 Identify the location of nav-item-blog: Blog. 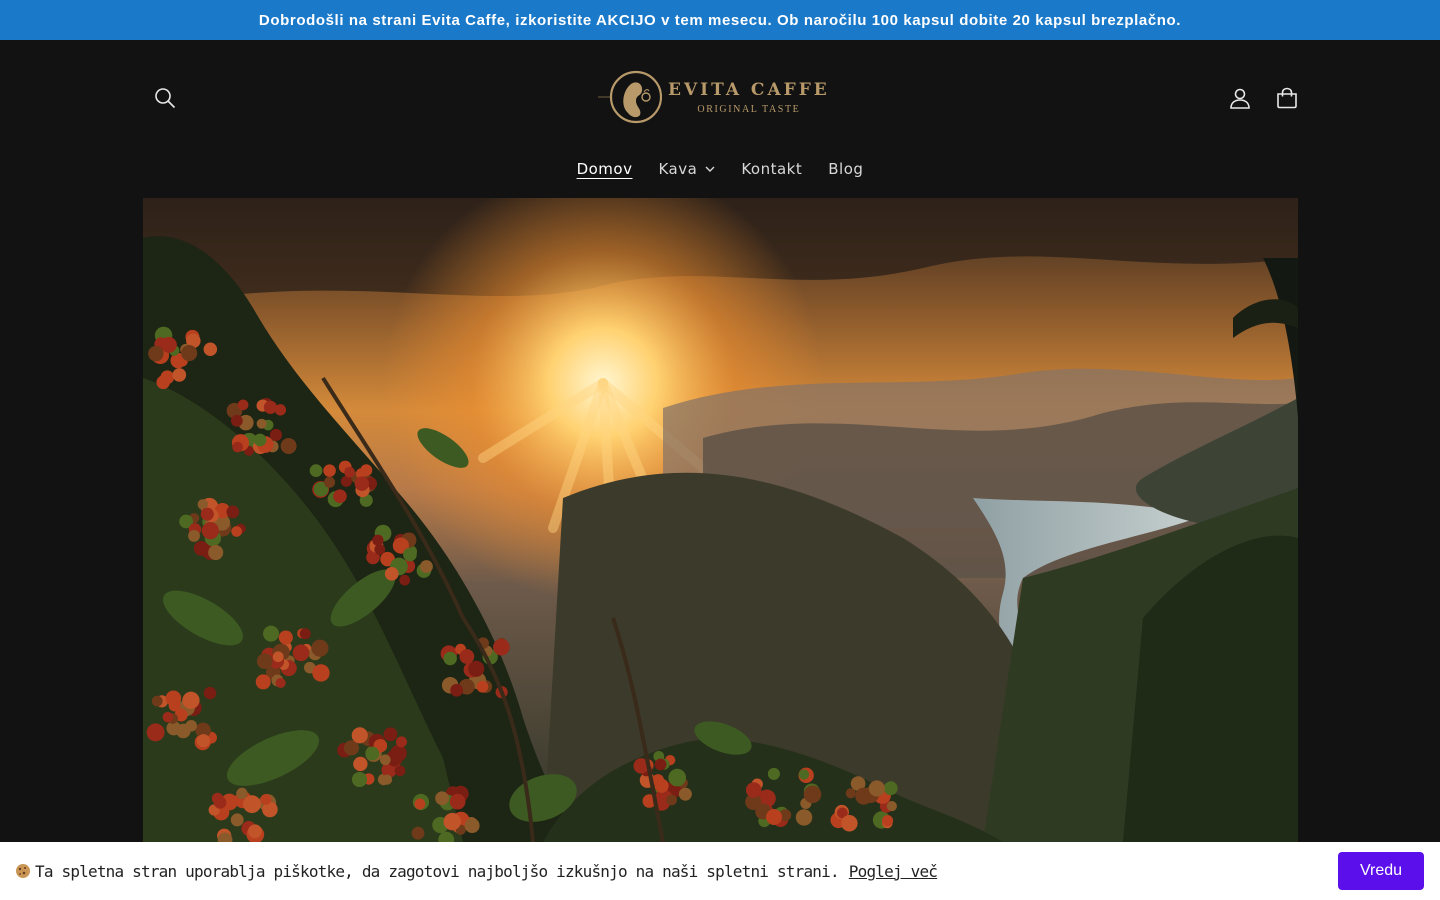
(845, 169).